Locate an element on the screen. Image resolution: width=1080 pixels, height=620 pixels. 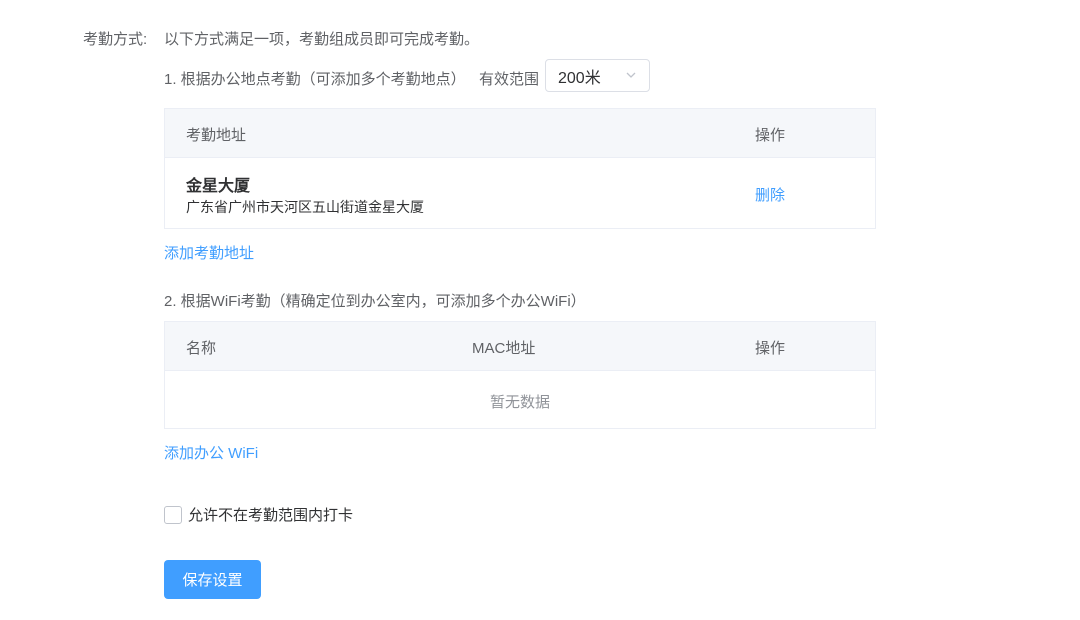
delete-location-link: 删除 is located at coordinates (770, 194).